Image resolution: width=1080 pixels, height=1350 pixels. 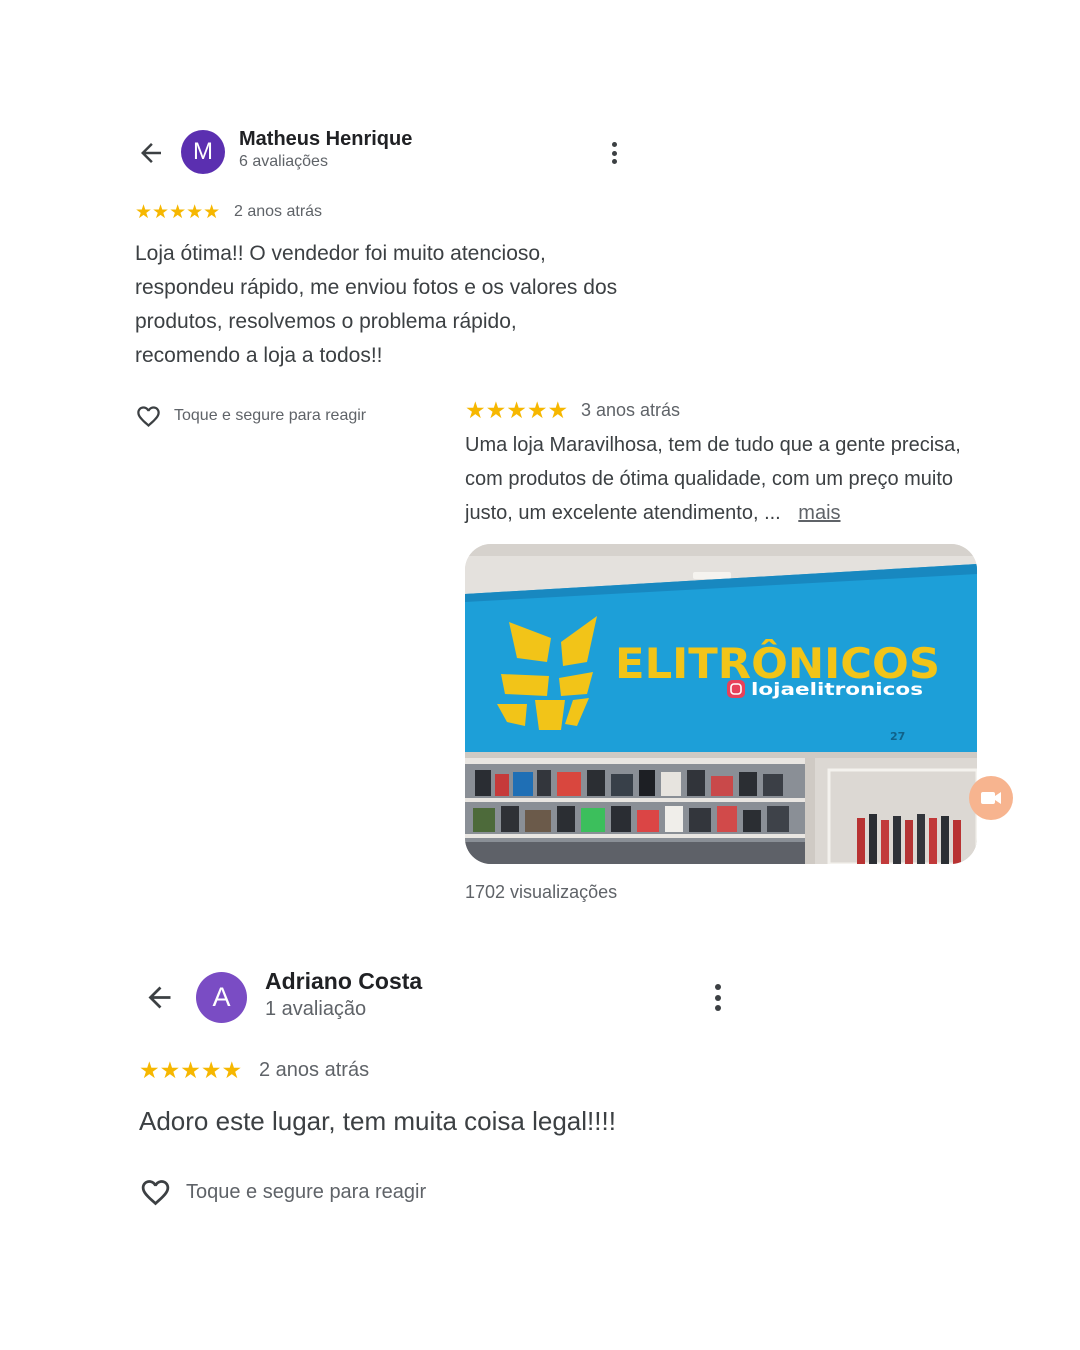 I want to click on avatar: M, so click(x=203, y=152).